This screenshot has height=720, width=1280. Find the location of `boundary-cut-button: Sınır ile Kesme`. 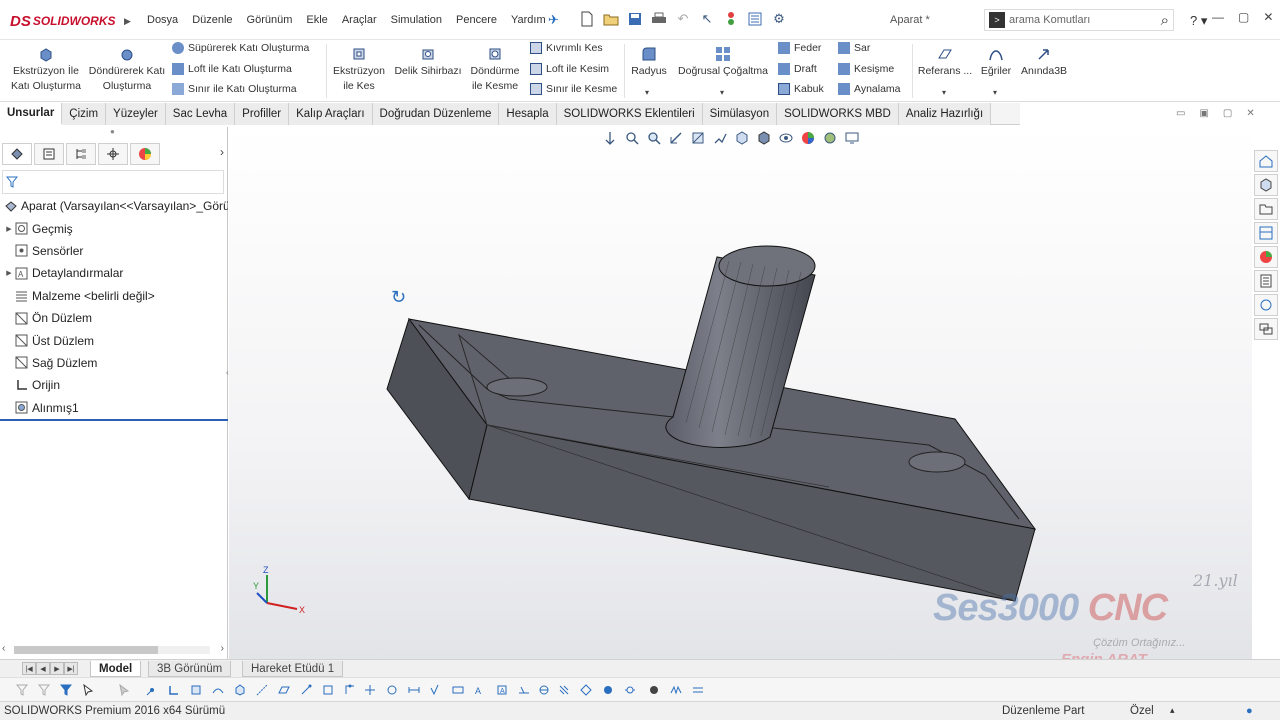

boundary-cut-button: Sınır ile Kesme is located at coordinates (573, 89).